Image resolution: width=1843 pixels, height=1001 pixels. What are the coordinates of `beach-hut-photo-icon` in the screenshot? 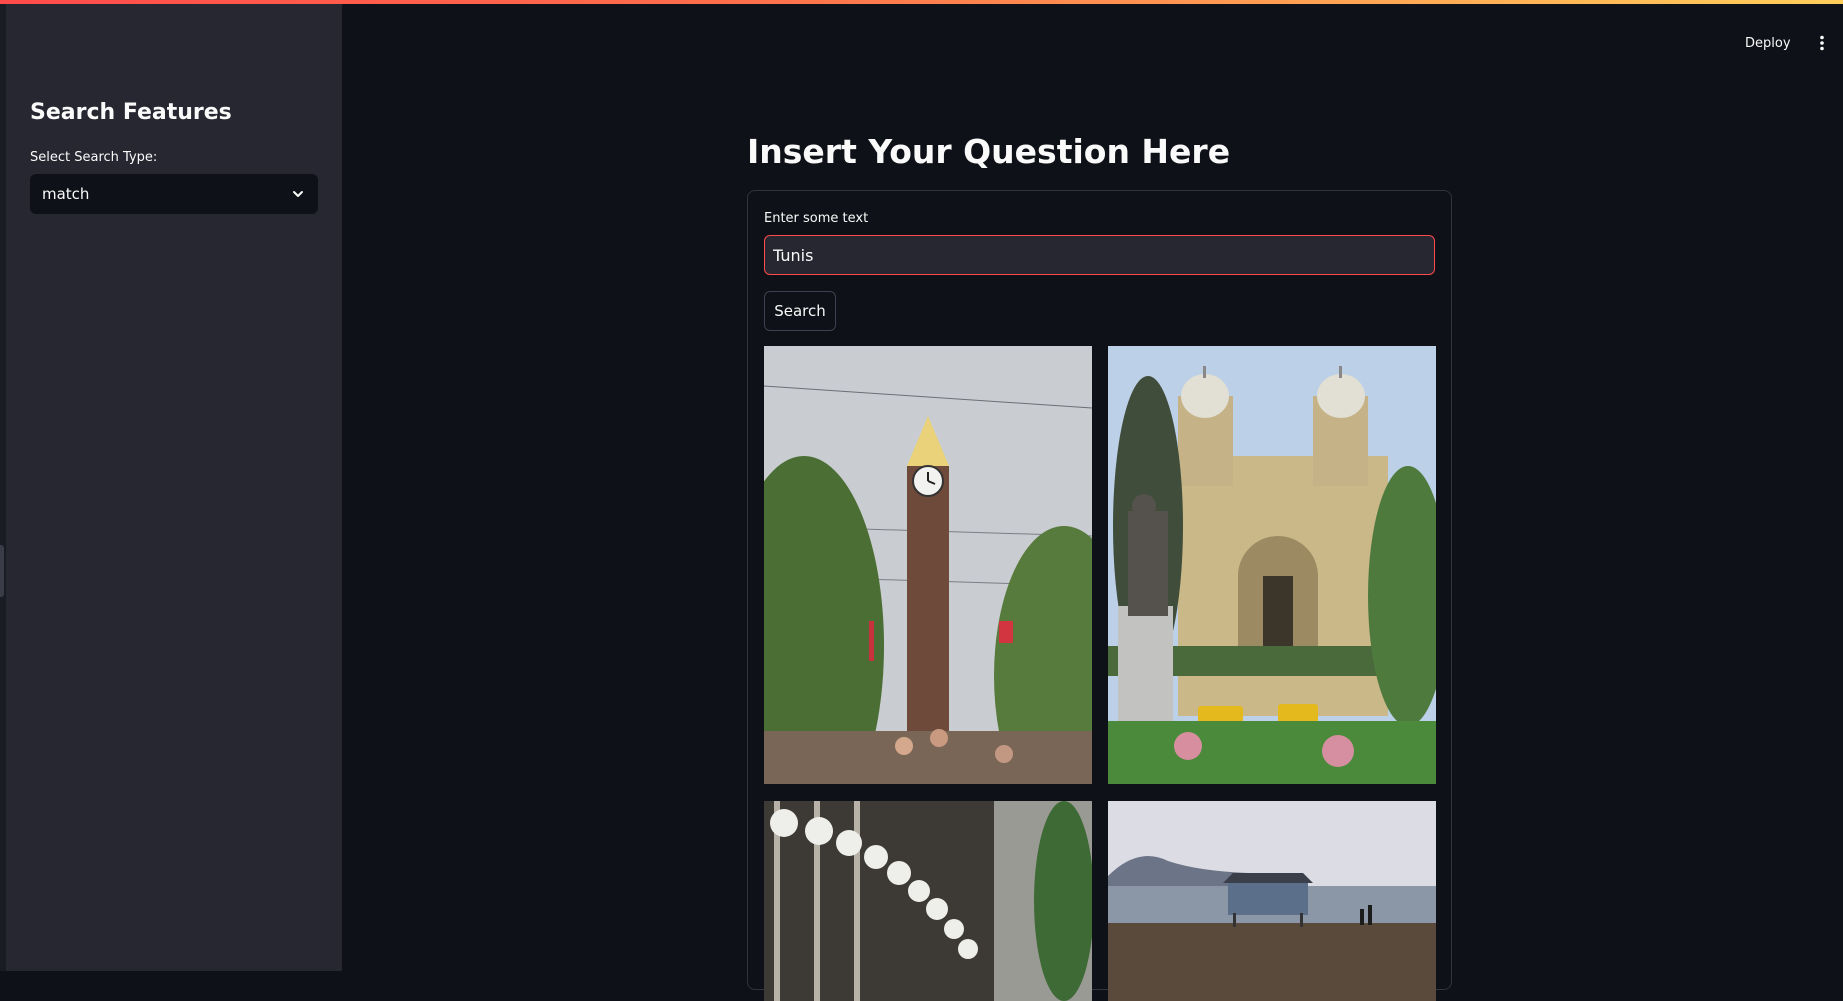 It's located at (1272, 901).